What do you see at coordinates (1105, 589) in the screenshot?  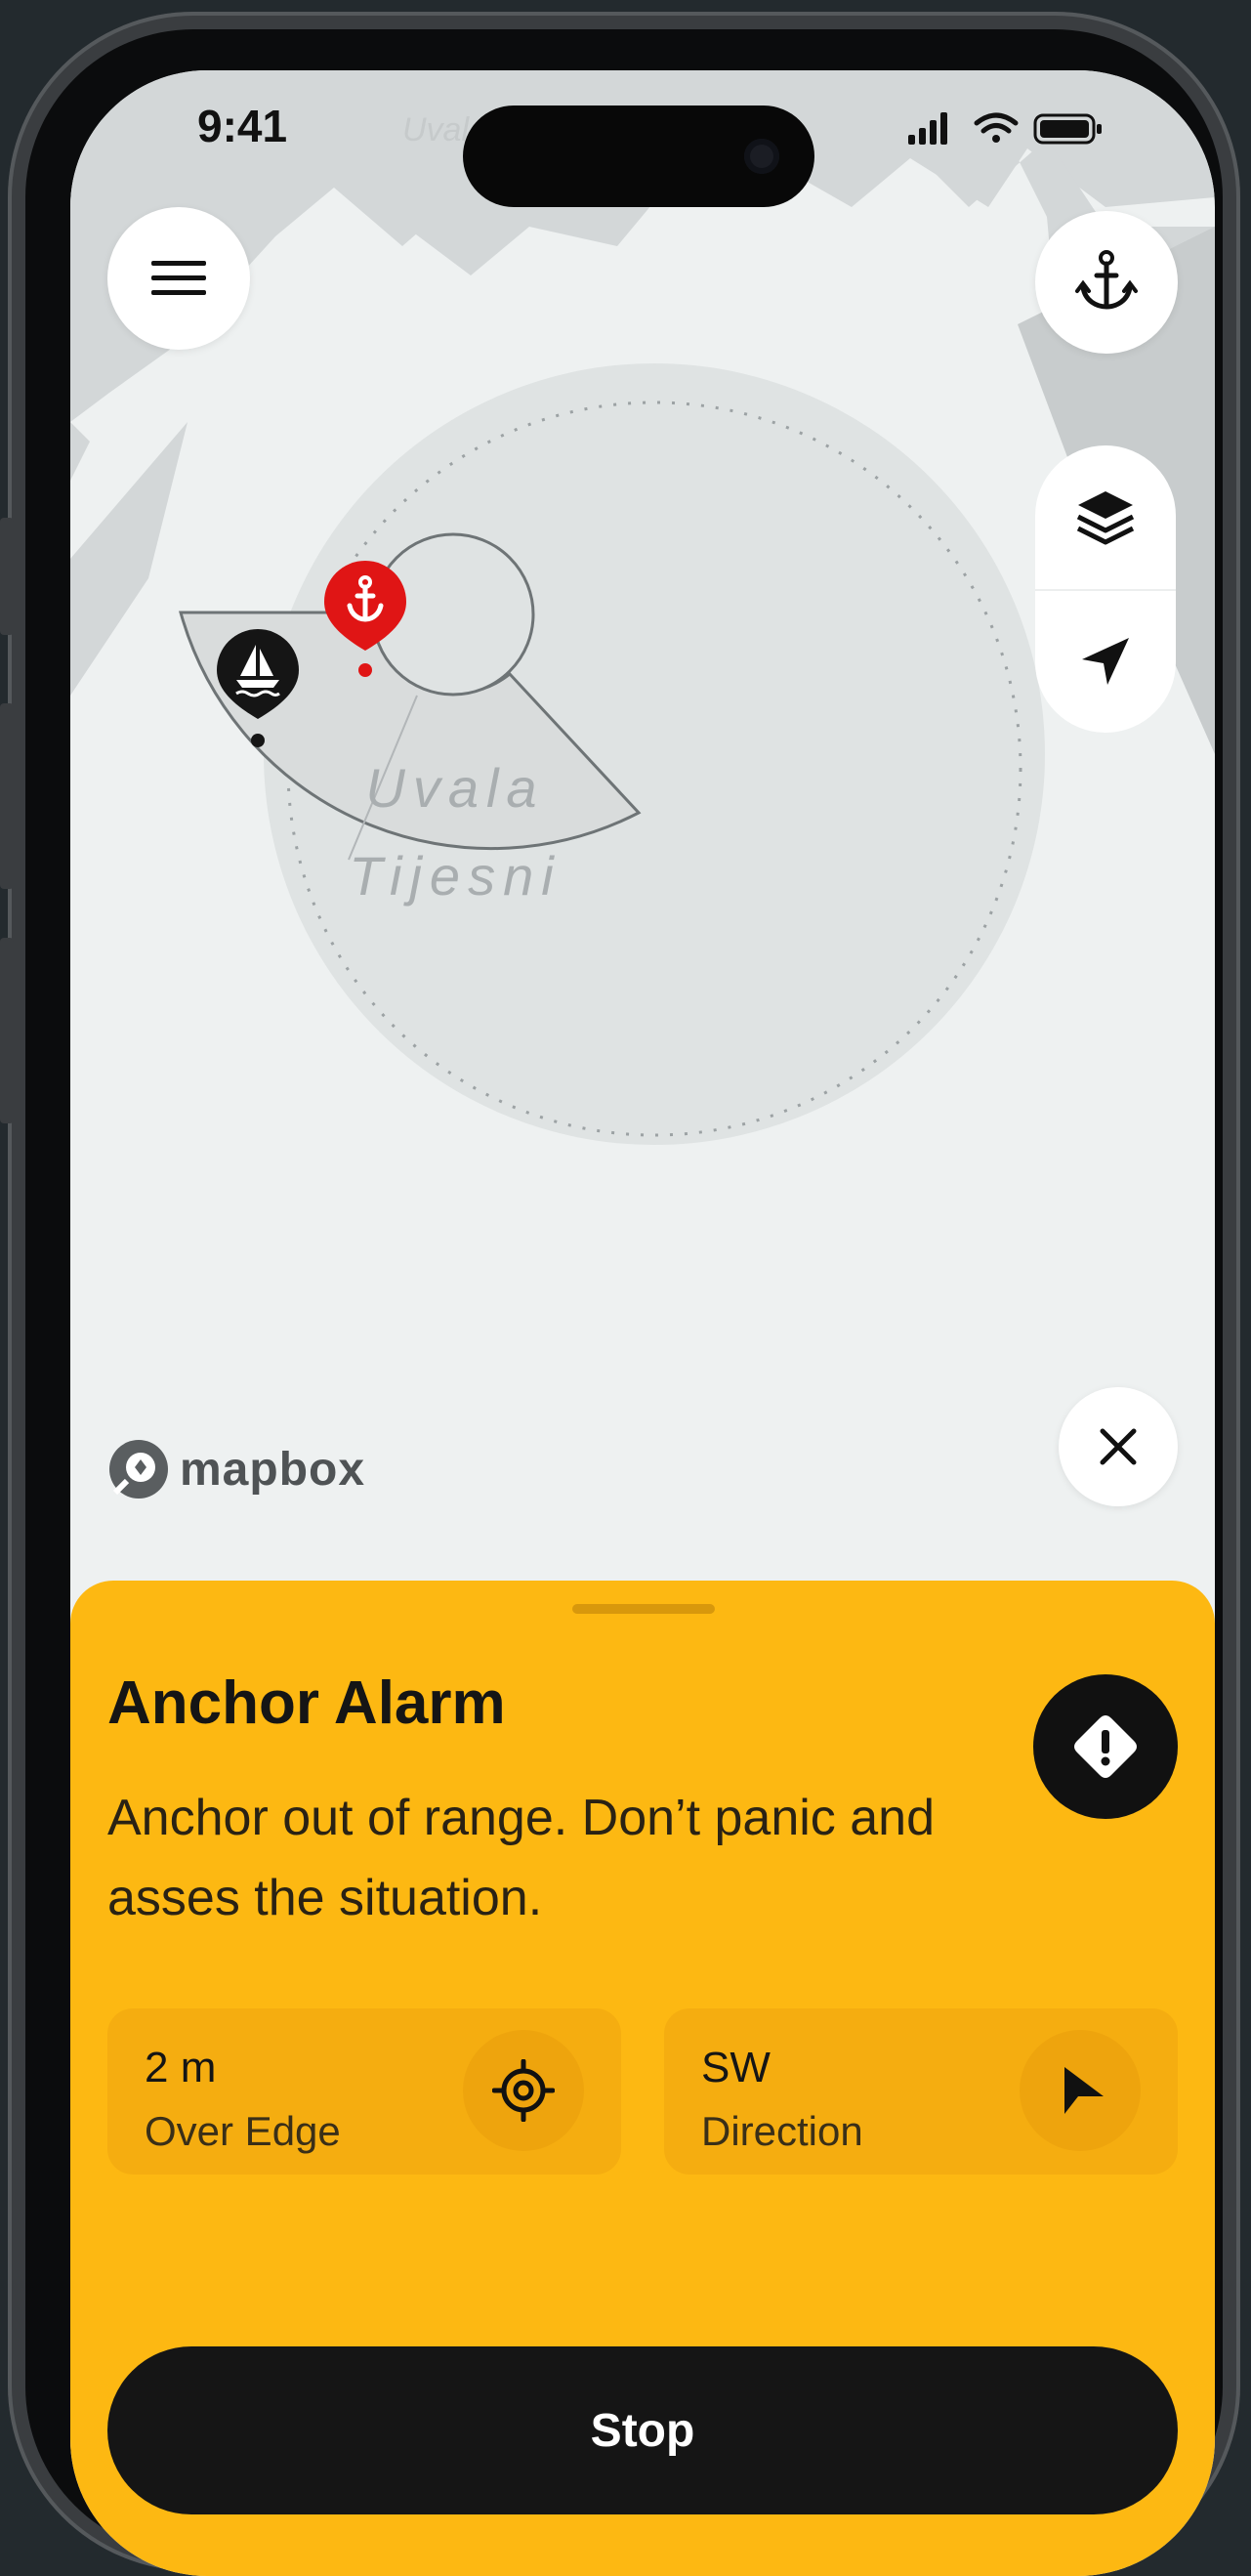 I see `map-controls` at bounding box center [1105, 589].